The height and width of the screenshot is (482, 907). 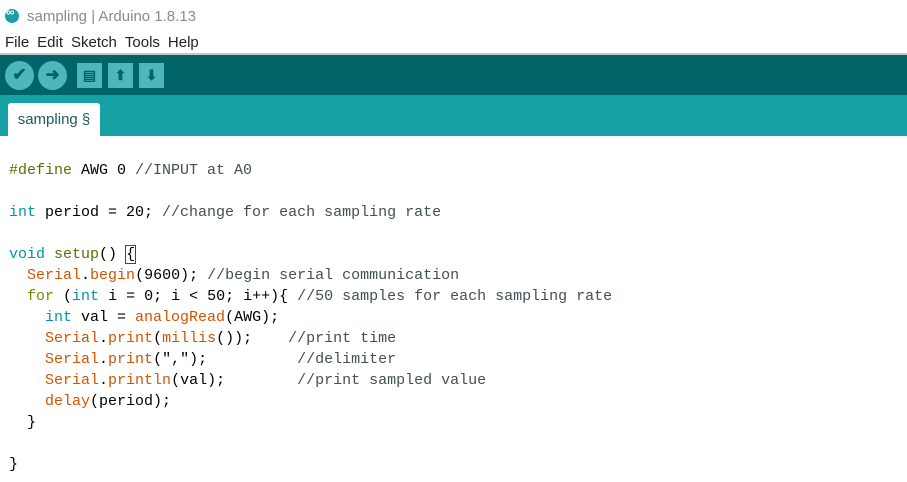 What do you see at coordinates (194, 170) in the screenshot?
I see `code-token-cmt: //INPUT at A0` at bounding box center [194, 170].